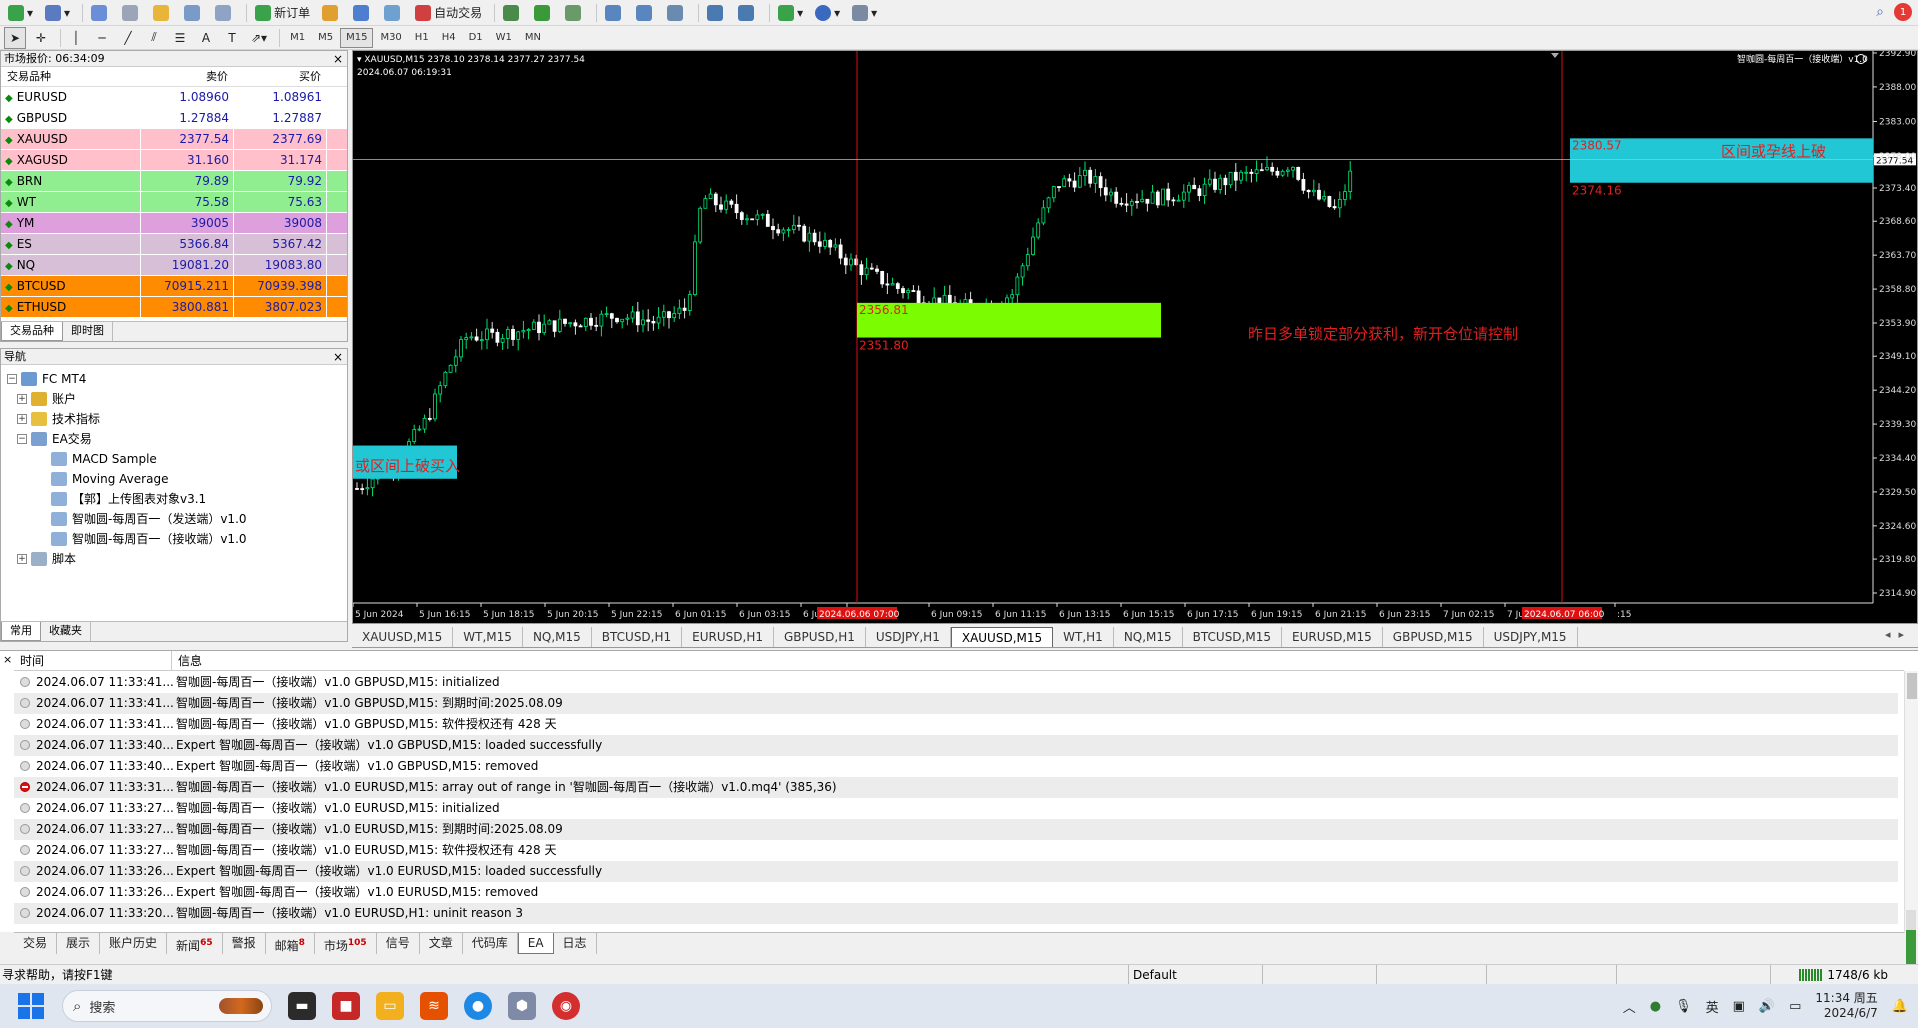 This screenshot has height=1028, width=1918. I want to click on nav-ea-item: Moving Average, so click(177, 479).